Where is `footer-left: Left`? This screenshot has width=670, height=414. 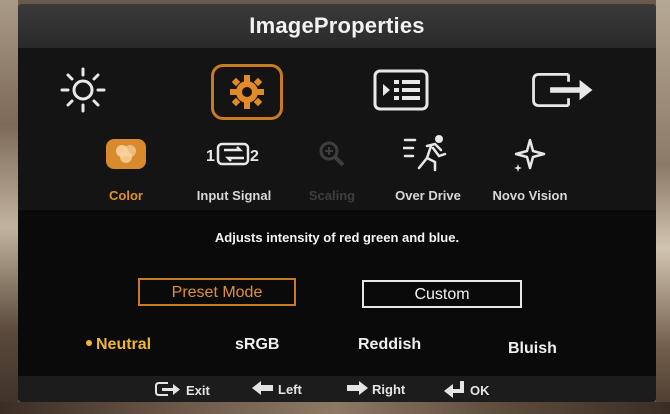
footer-left: Left is located at coordinates (277, 389).